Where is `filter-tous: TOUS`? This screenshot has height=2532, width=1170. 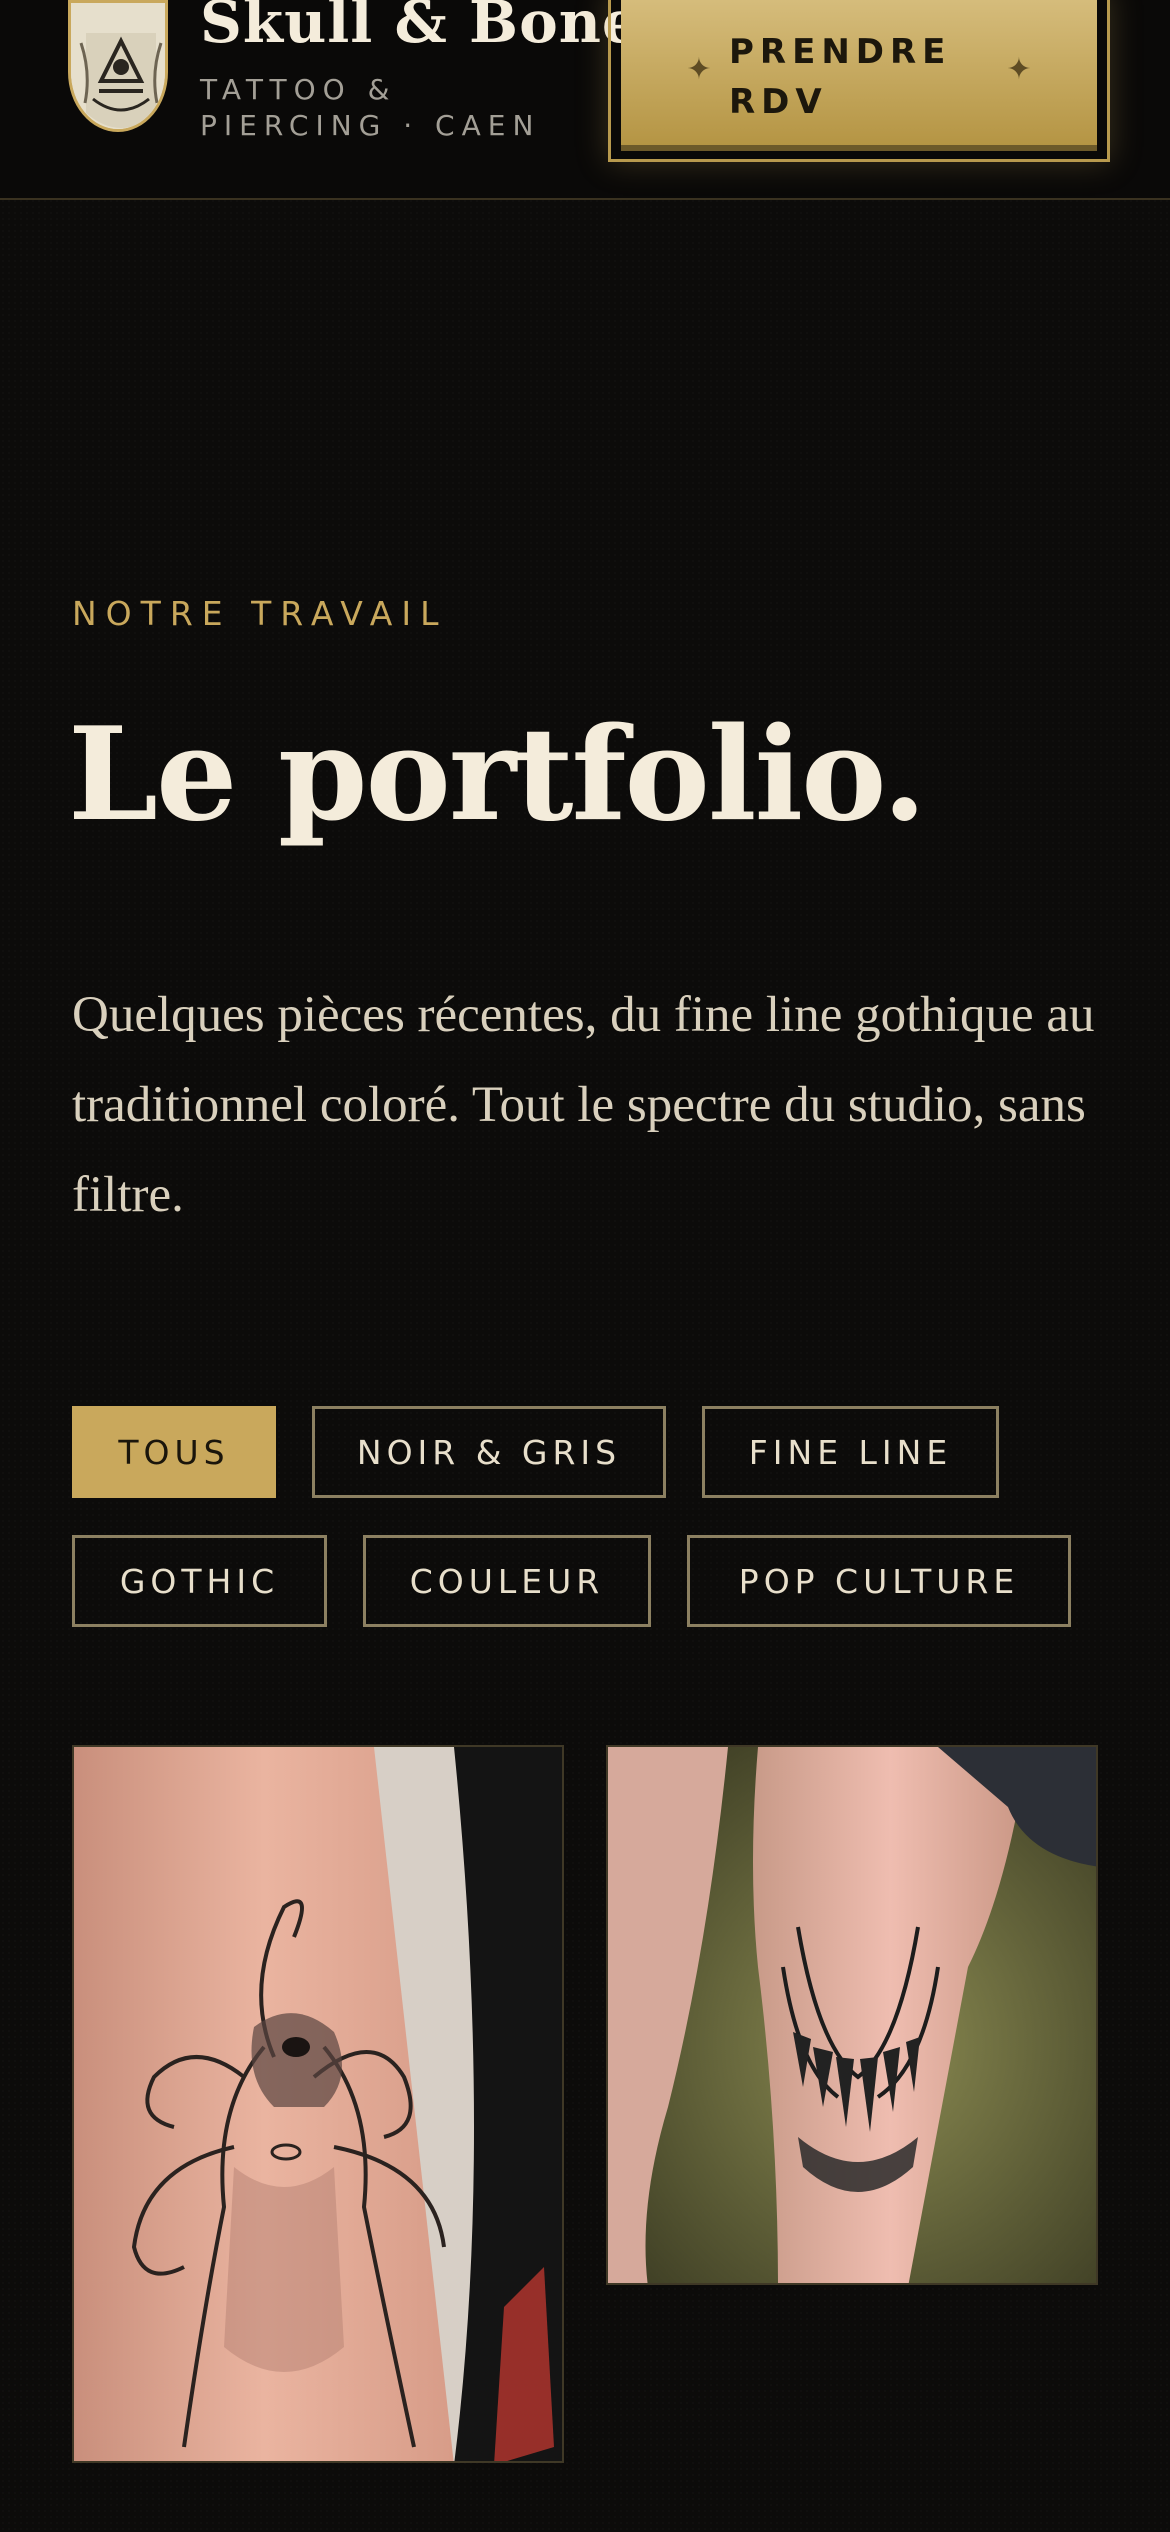 filter-tous: TOUS is located at coordinates (174, 1452).